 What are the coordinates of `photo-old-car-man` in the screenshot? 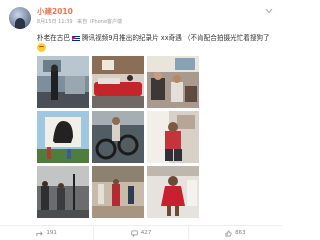 It's located at (63, 82).